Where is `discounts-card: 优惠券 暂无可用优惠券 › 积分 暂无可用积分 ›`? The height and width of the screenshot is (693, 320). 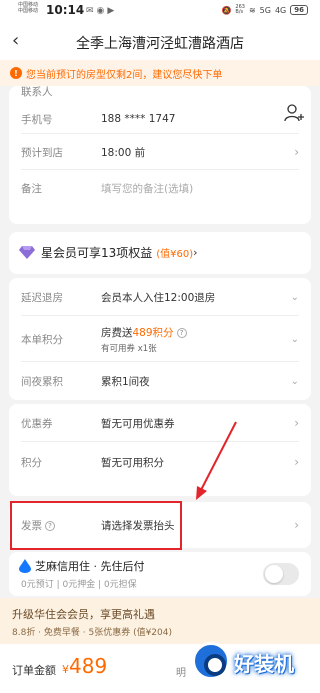
discounts-card: 优惠券 暂无可用优惠券 › 积分 暂无可用积分 › is located at coordinates (160, 450).